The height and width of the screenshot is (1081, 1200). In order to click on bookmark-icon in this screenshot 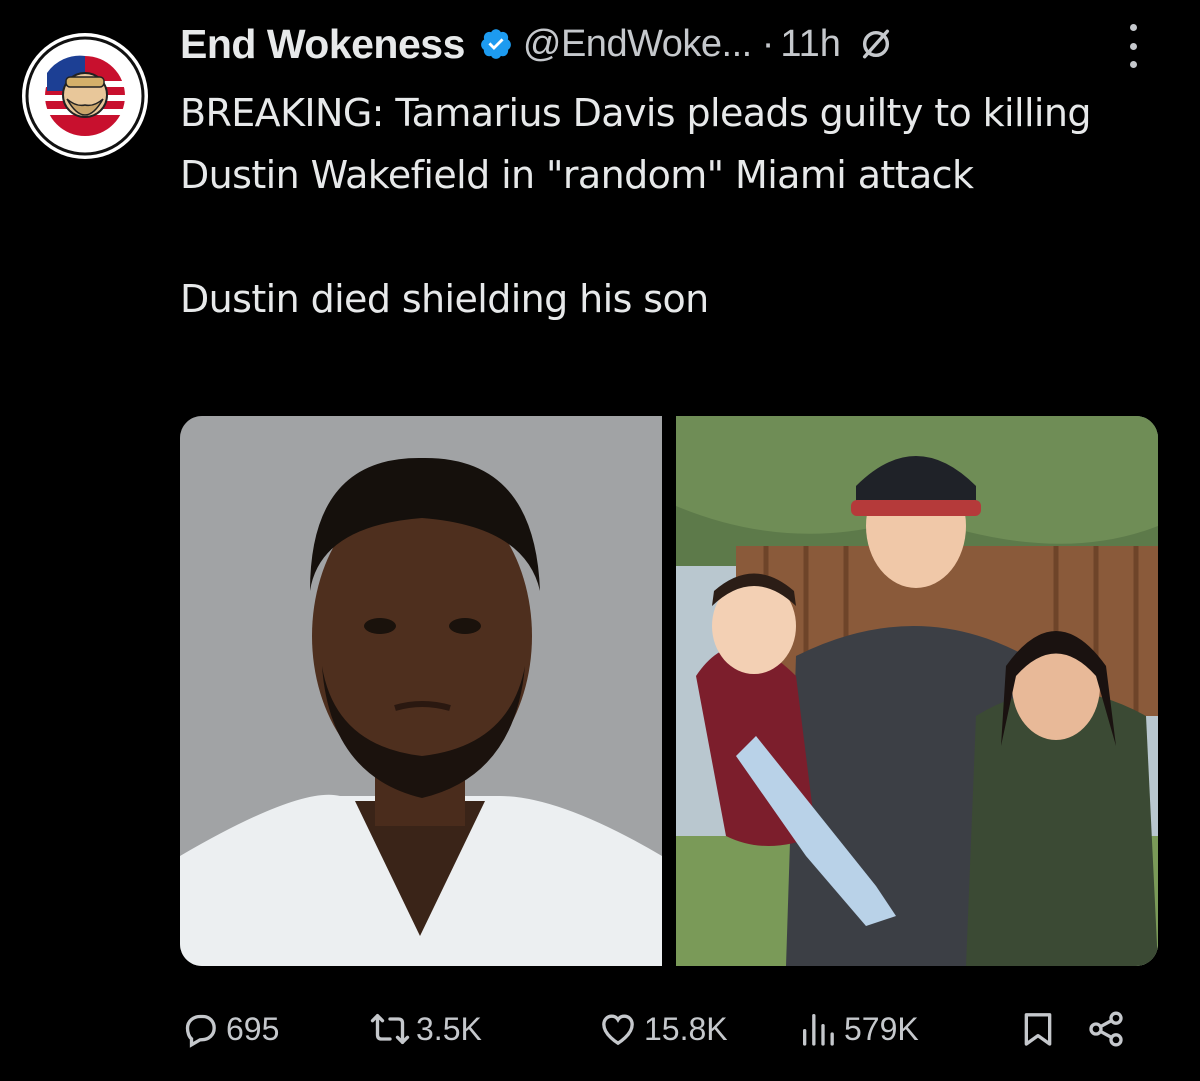, I will do `click(1041, 1029)`.